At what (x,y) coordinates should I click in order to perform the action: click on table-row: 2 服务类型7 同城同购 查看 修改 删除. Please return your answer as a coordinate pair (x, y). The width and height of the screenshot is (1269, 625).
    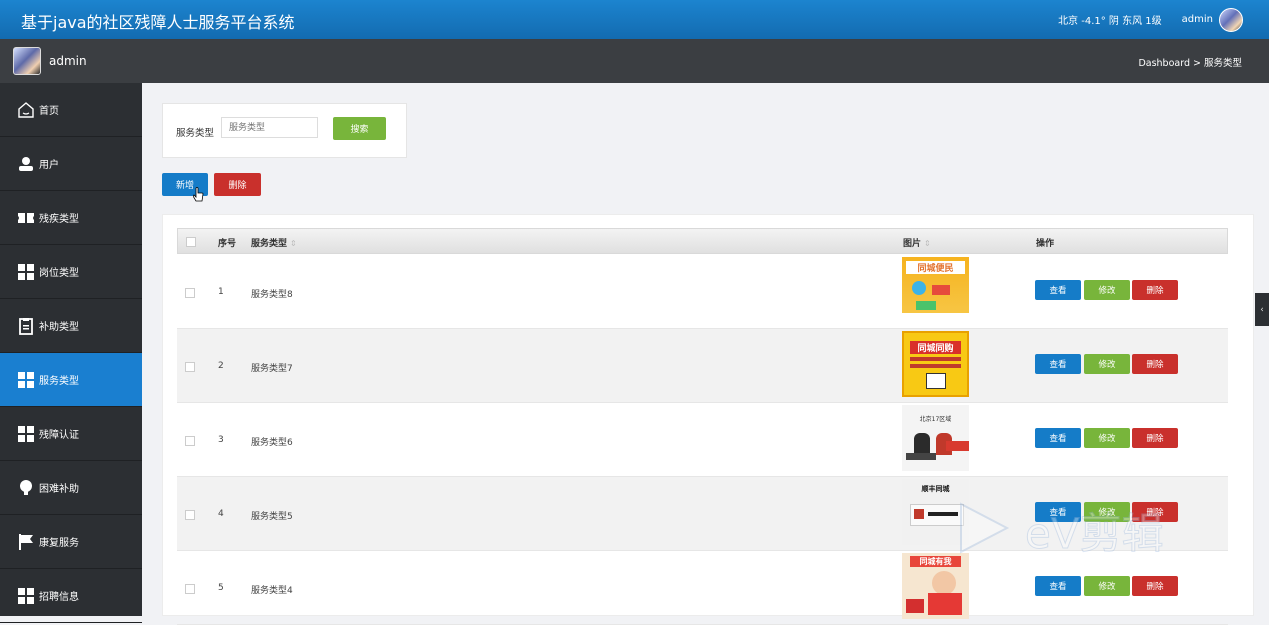
    Looking at the image, I should click on (702, 366).